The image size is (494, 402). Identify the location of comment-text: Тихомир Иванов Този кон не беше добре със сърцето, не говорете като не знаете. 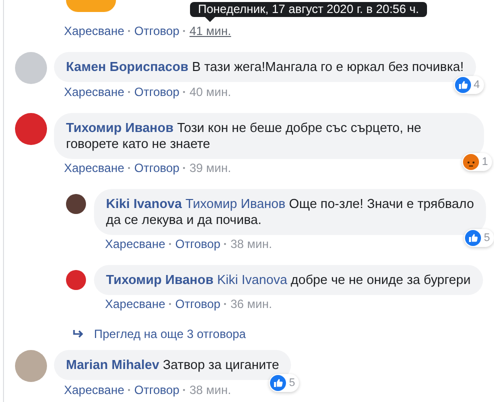
(244, 136).